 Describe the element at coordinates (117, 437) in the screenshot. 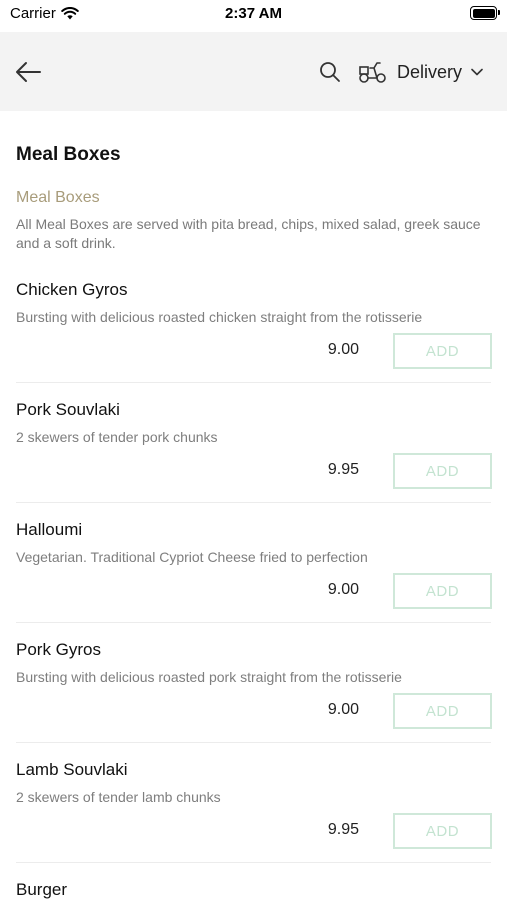

I see `item-description: 2 skewers of tender pork chunks` at that location.